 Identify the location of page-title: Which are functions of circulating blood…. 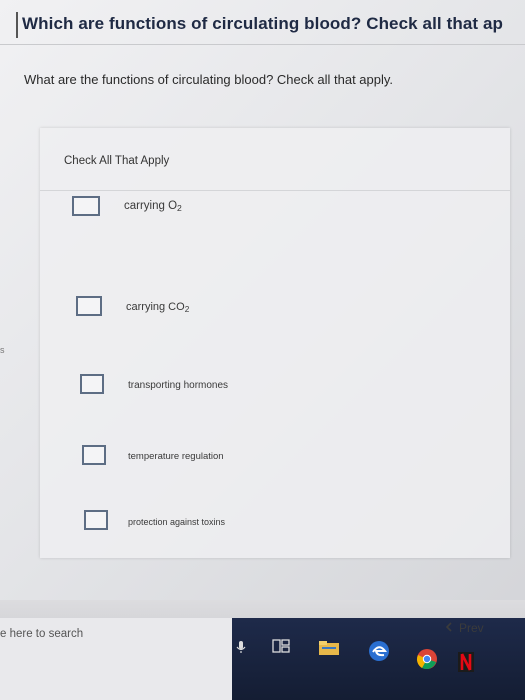
(262, 23).